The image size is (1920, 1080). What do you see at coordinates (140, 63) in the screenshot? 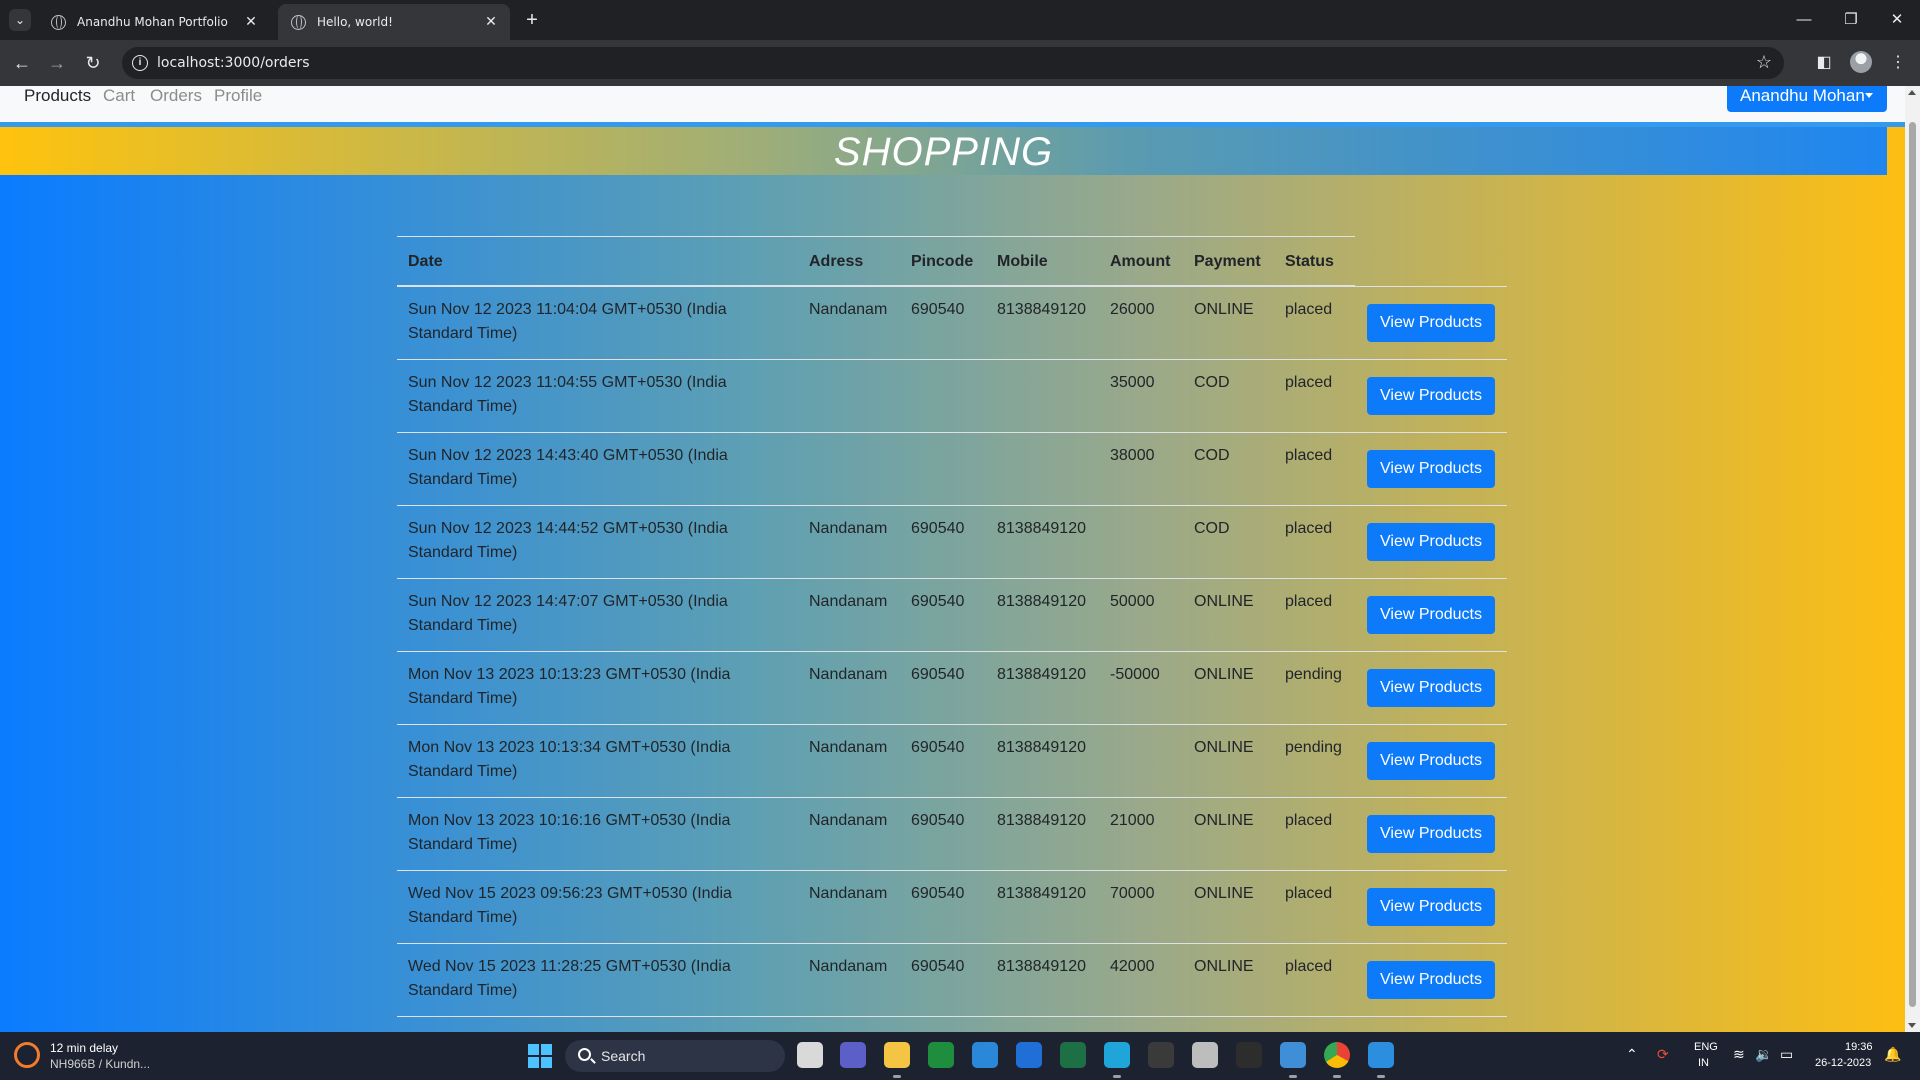
I see `site-info-icon: i` at bounding box center [140, 63].